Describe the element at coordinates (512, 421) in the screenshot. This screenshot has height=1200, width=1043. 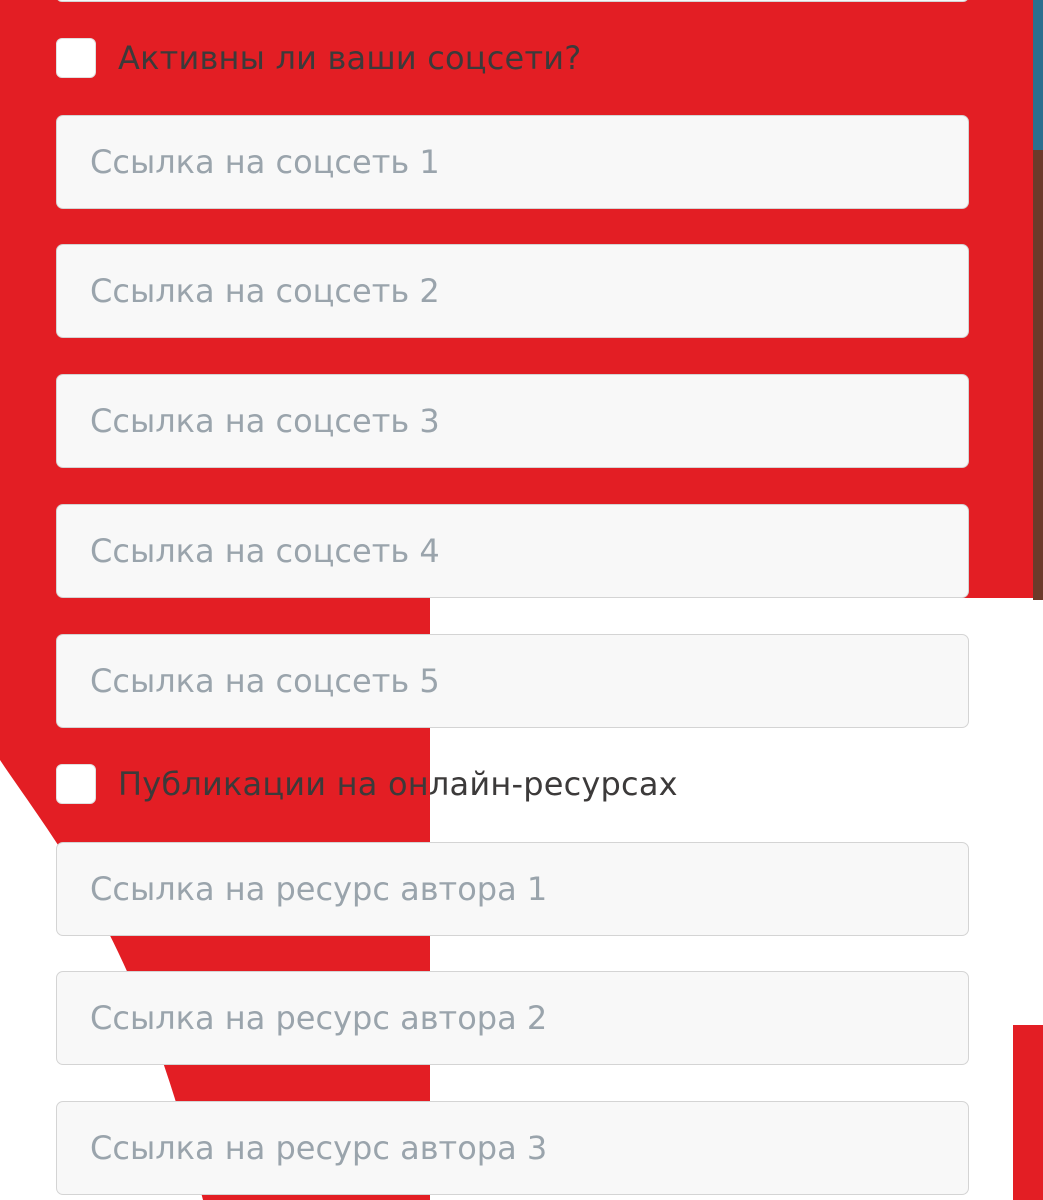
I see `social-link-3-input` at that location.